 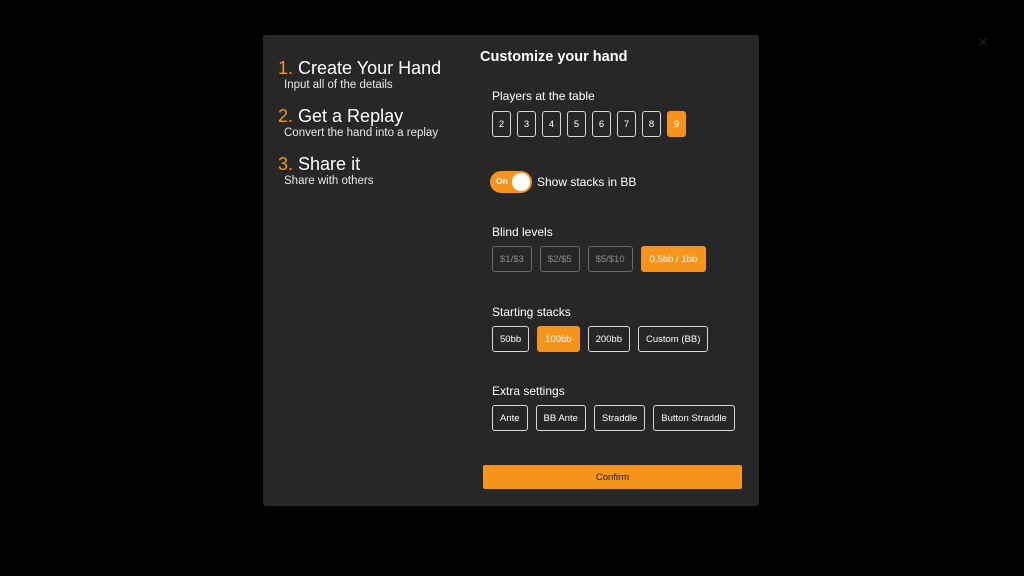 What do you see at coordinates (626, 124) in the screenshot?
I see `players-option-7: 7` at bounding box center [626, 124].